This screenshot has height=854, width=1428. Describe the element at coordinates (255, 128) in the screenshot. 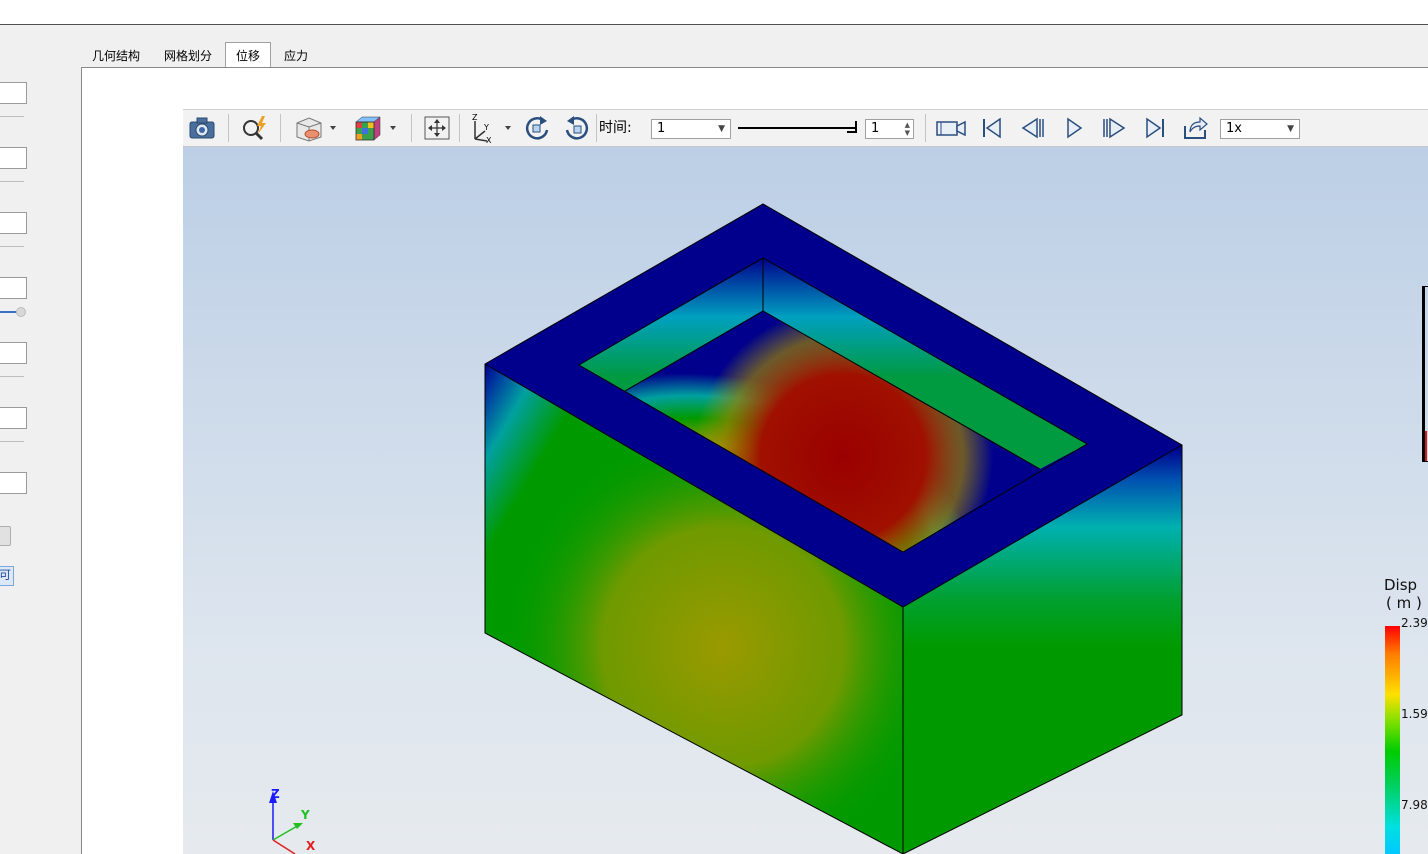

I see `magnify-flash-icon` at that location.